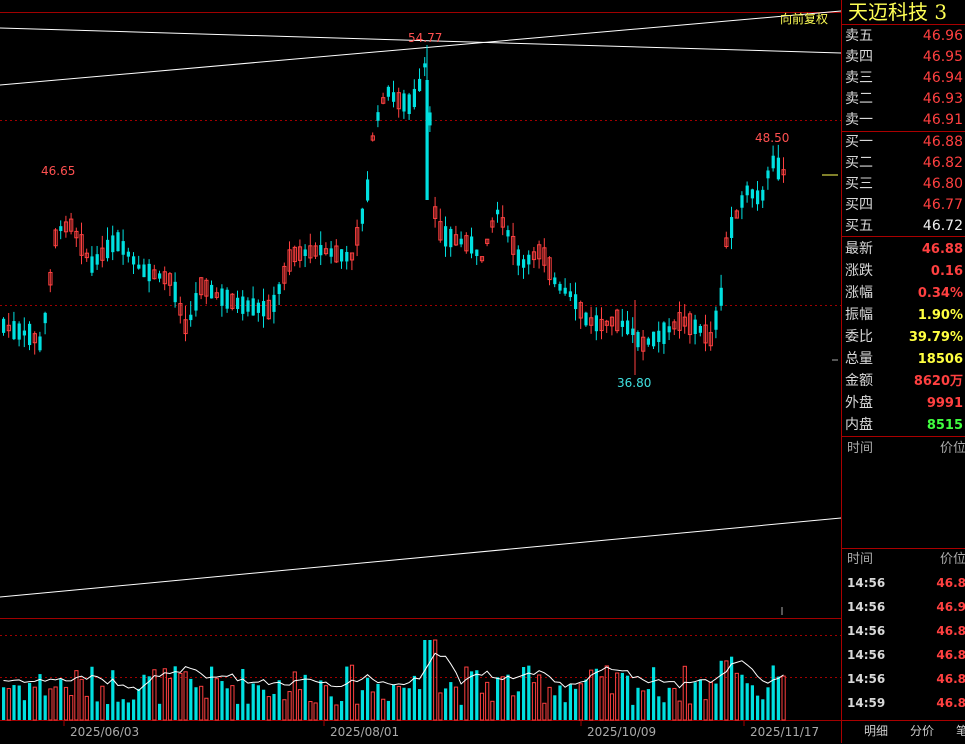 This screenshot has width=965, height=744. What do you see at coordinates (860, 448) in the screenshot?
I see `tick-header-time: 时间` at bounding box center [860, 448].